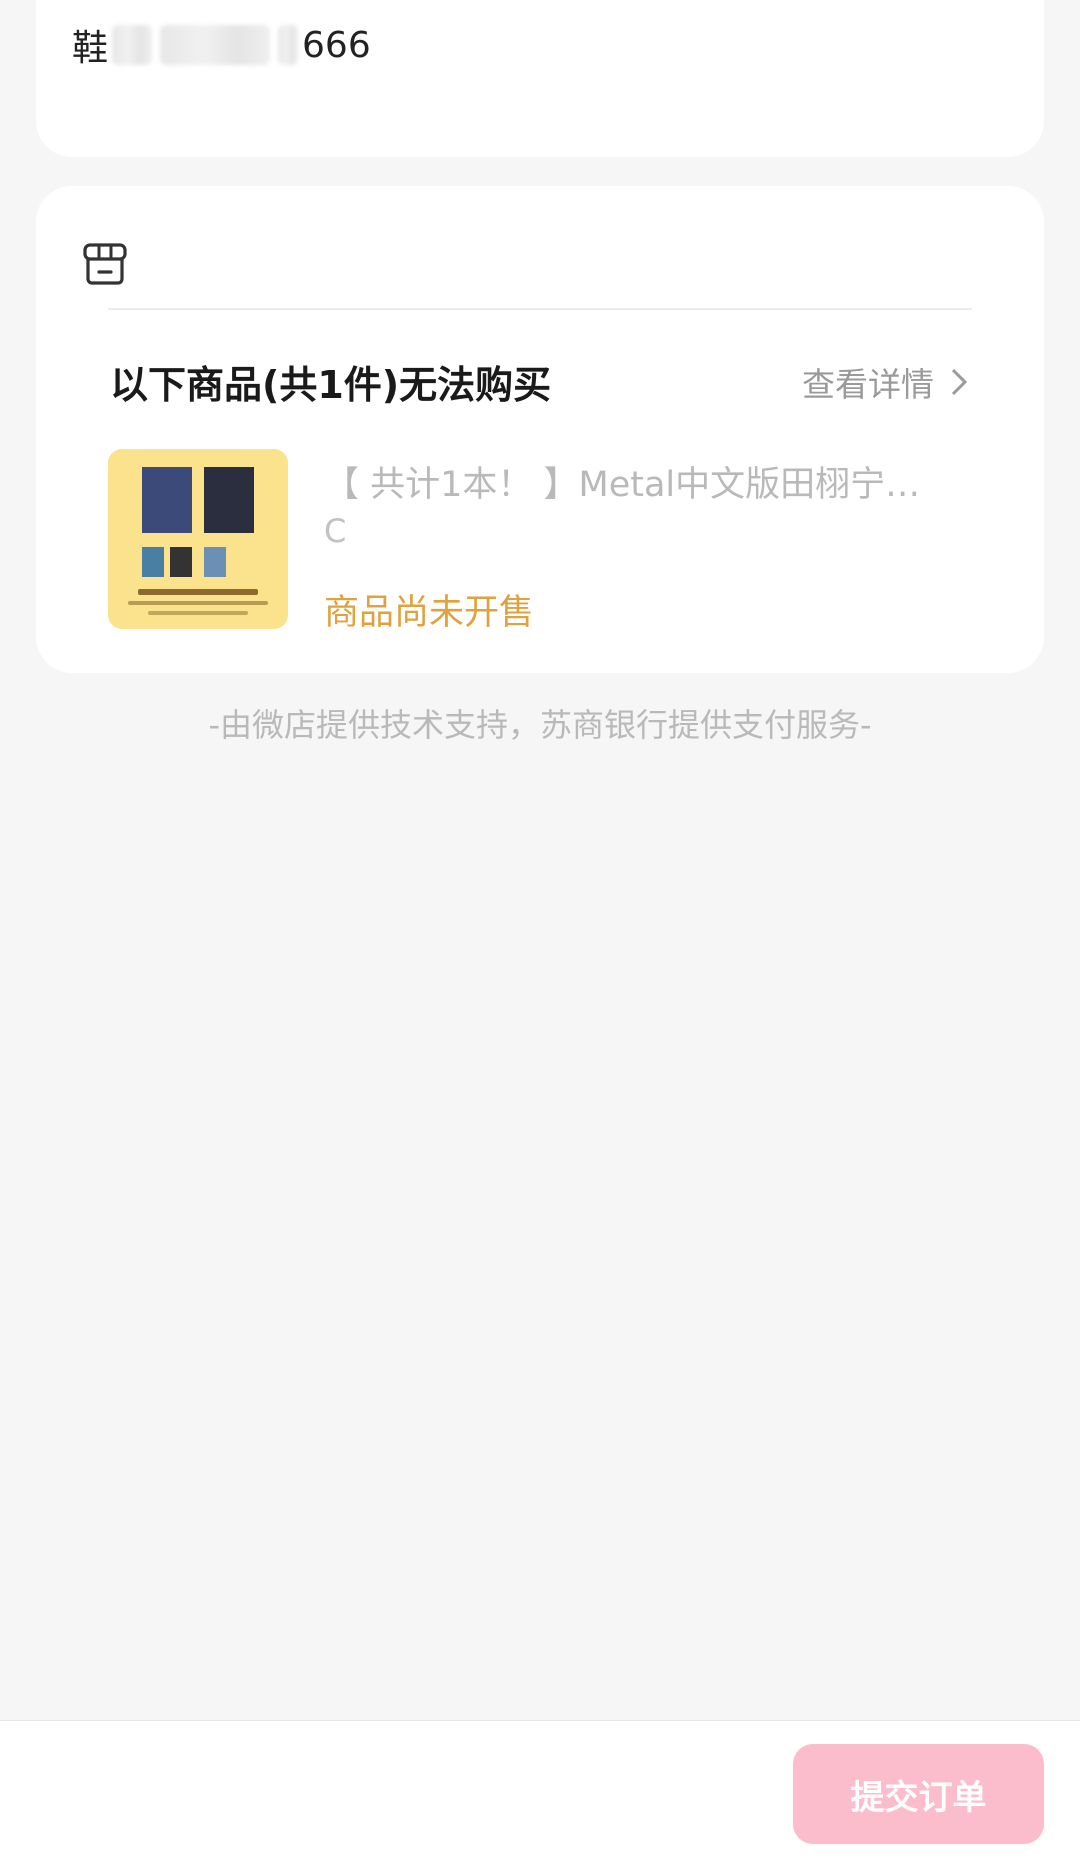  What do you see at coordinates (429, 613) in the screenshot?
I see `product-status: 商品尚未开售` at bounding box center [429, 613].